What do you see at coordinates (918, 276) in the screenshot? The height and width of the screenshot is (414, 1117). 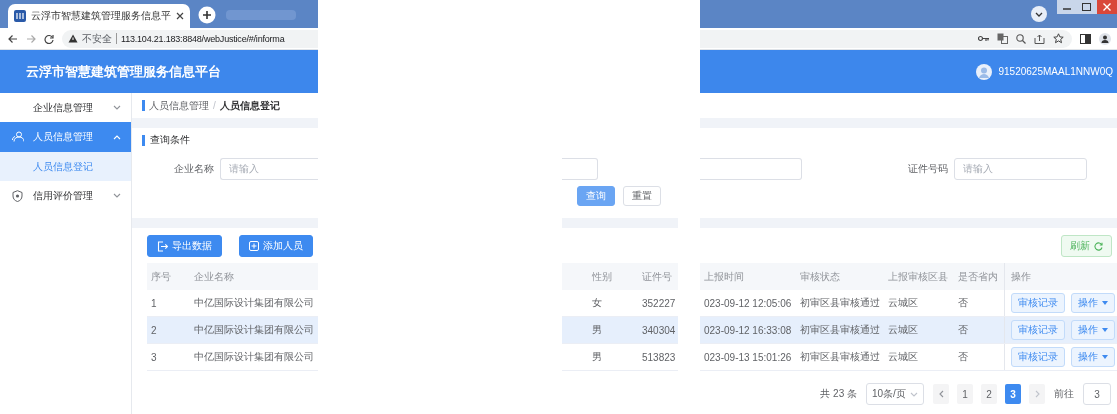 I see `column-header: 上报审核区县` at bounding box center [918, 276].